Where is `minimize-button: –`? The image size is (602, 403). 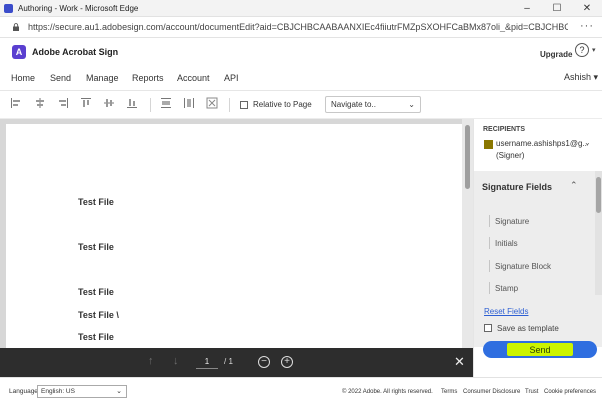 minimize-button: – is located at coordinates (527, 8).